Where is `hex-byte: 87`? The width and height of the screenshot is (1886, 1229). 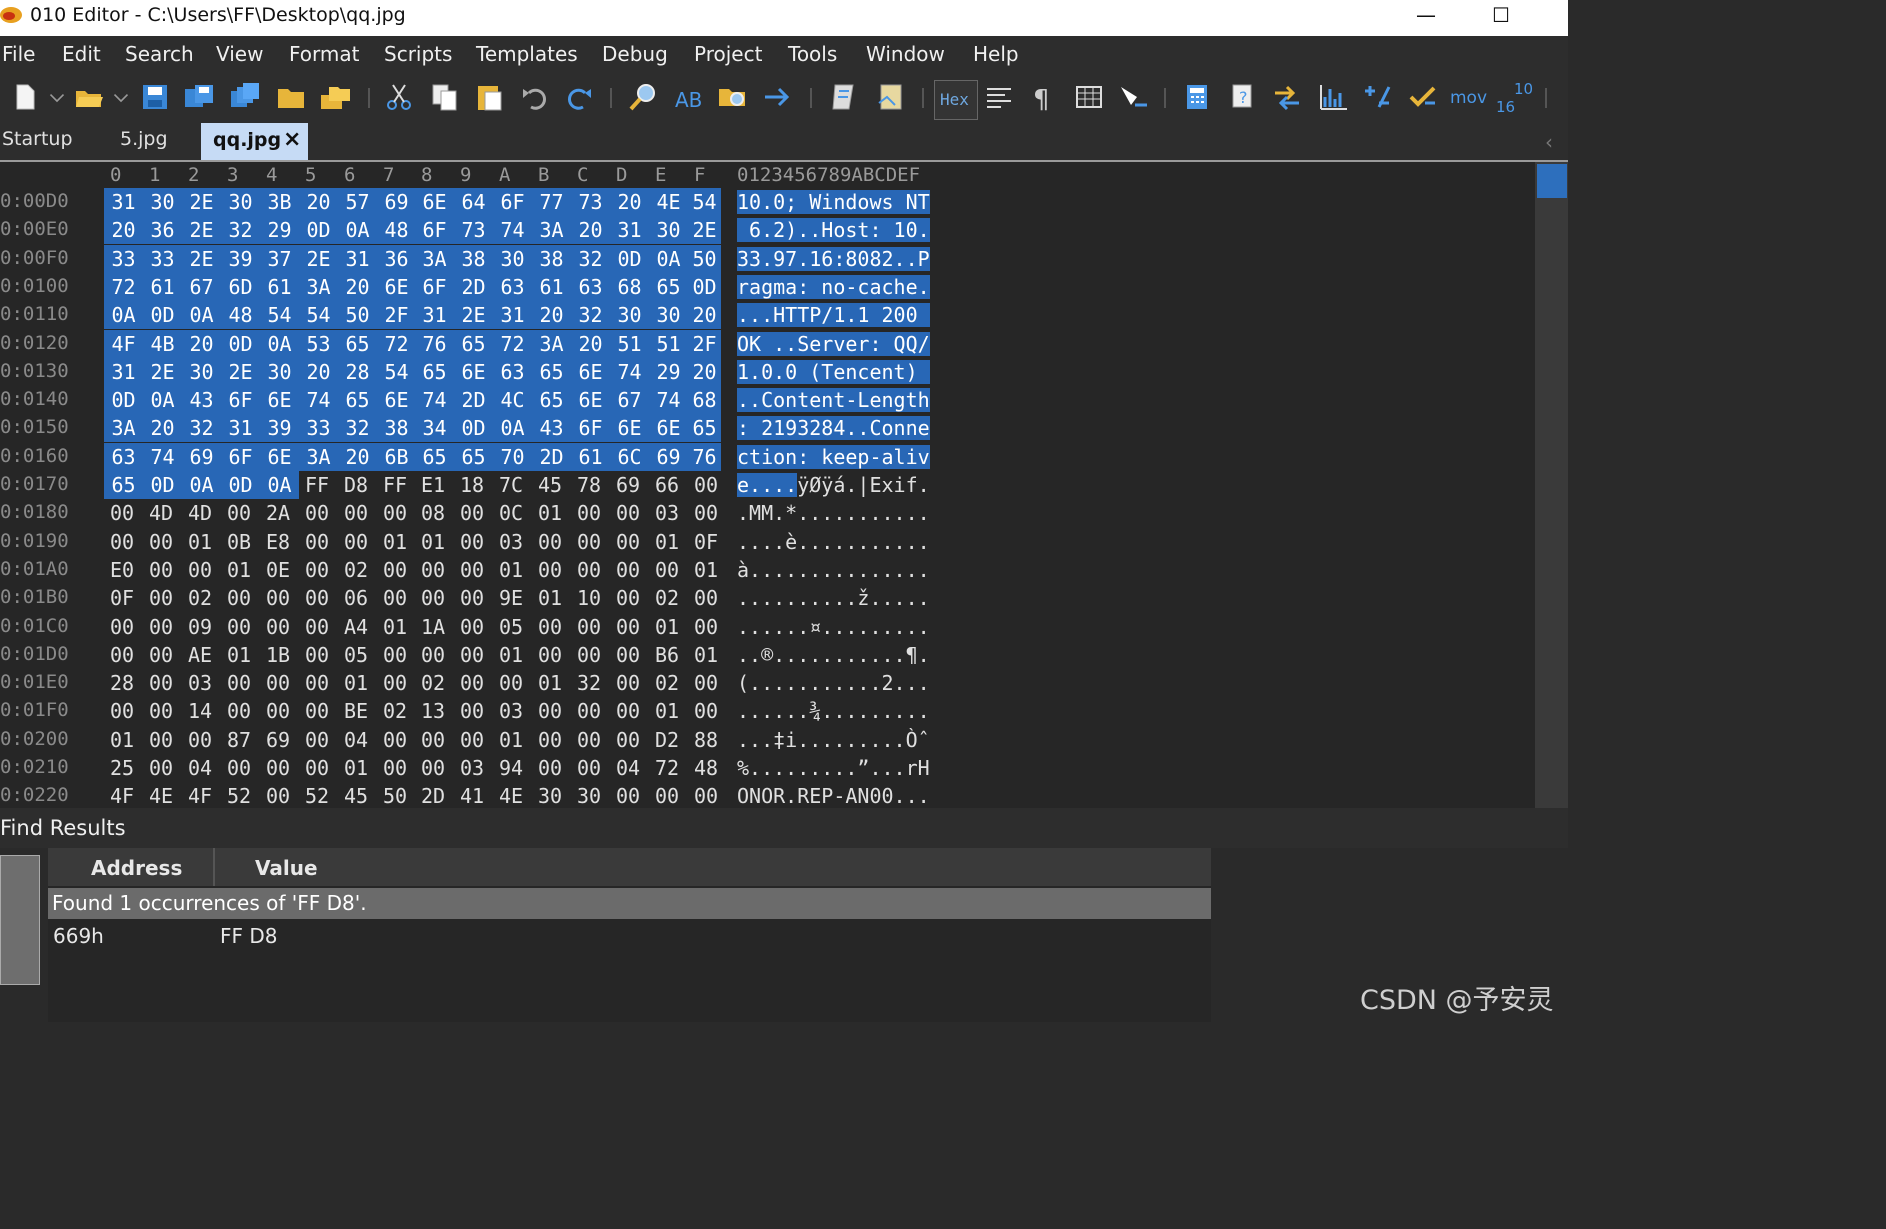 hex-byte: 87 is located at coordinates (239, 740).